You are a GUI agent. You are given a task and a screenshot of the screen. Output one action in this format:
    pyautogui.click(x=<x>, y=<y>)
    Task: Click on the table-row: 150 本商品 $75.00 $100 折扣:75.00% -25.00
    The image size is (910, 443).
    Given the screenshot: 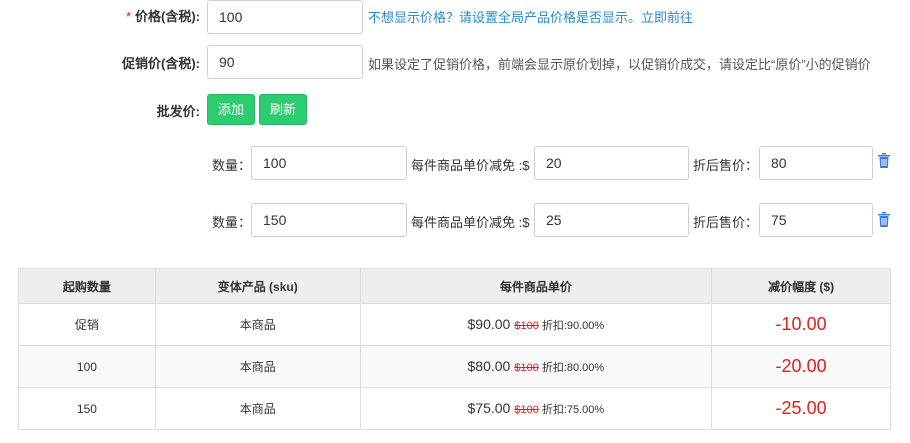 What is the action you would take?
    pyautogui.click(x=454, y=408)
    